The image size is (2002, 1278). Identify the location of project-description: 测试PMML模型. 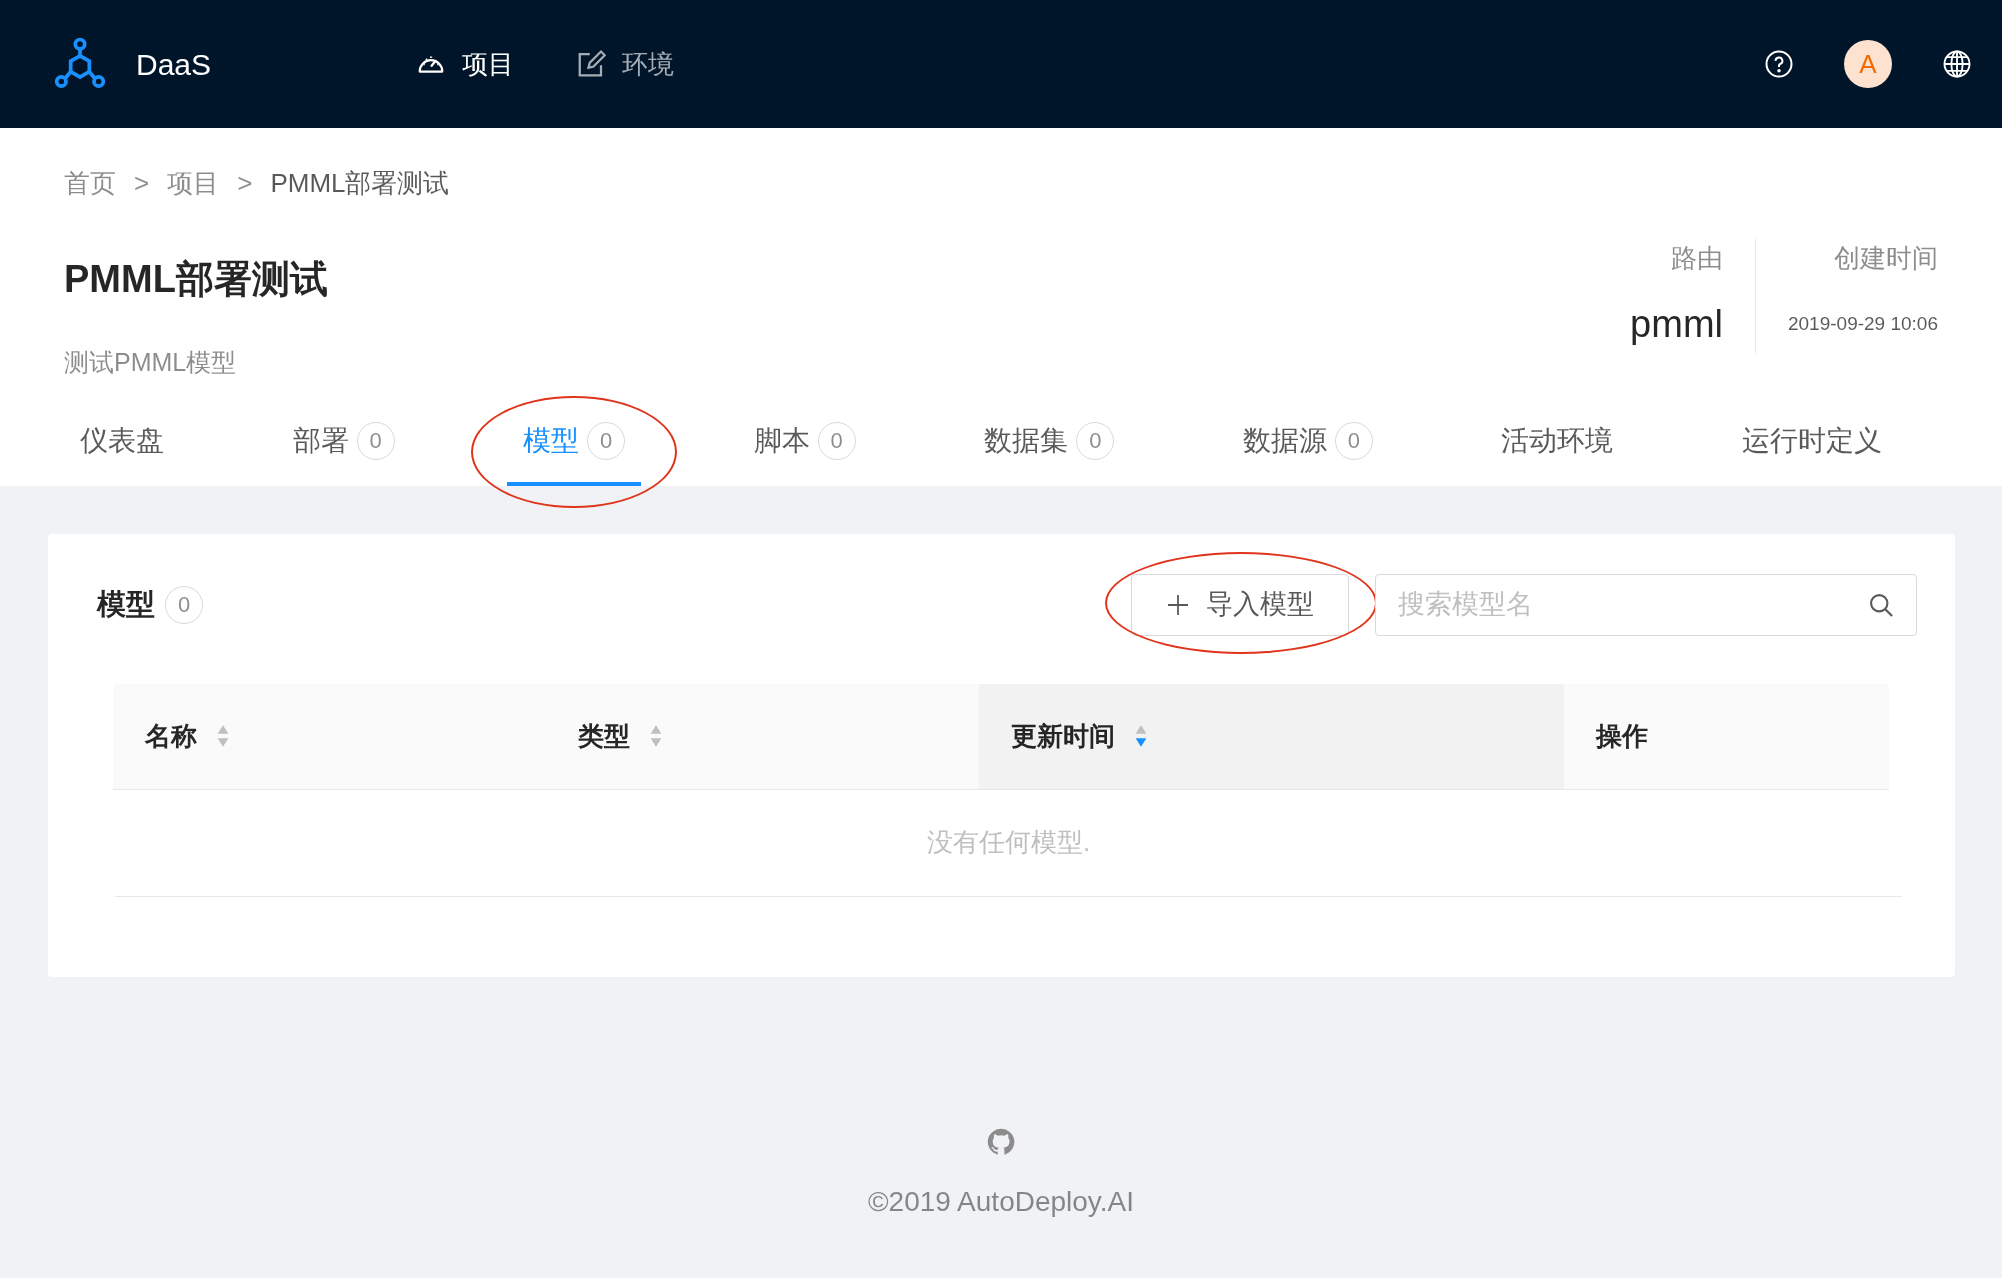
(151, 362).